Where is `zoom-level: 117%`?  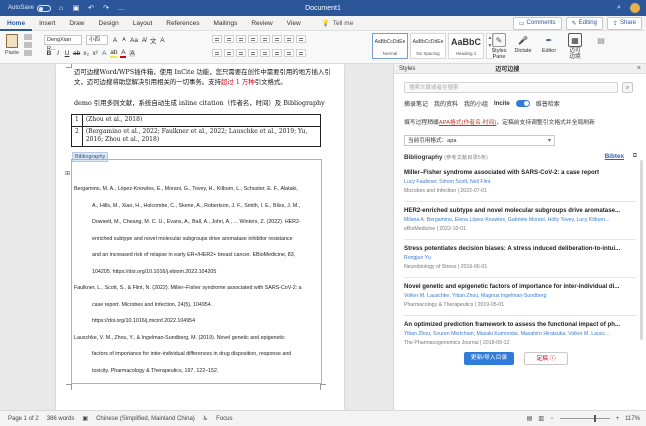
zoom-level: 117% is located at coordinates (632, 419).